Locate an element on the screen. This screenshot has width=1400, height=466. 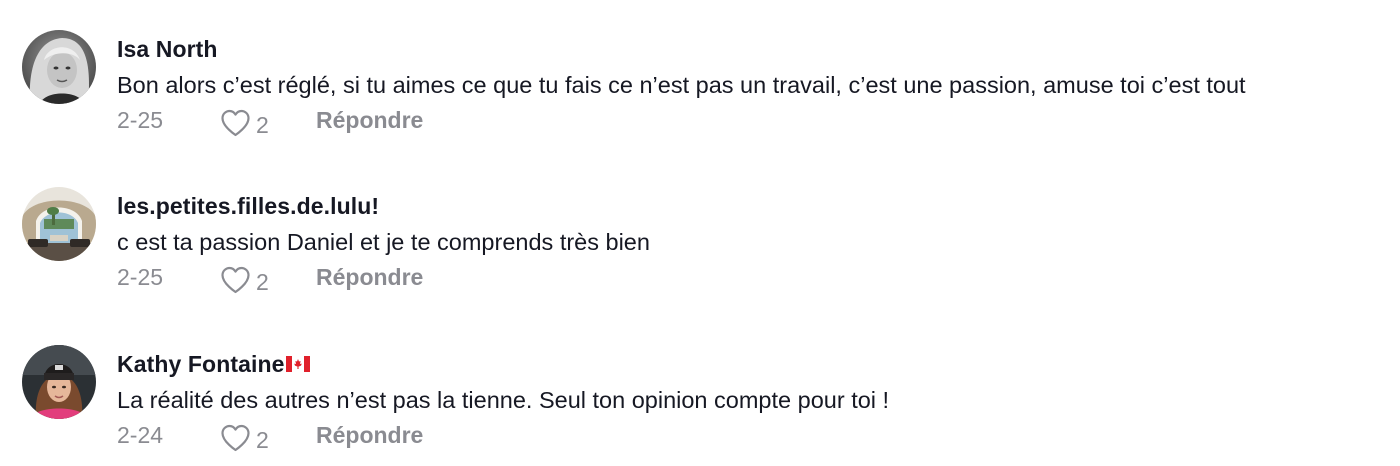
comment-username: Kathy Fontaine is located at coordinates (213, 364).